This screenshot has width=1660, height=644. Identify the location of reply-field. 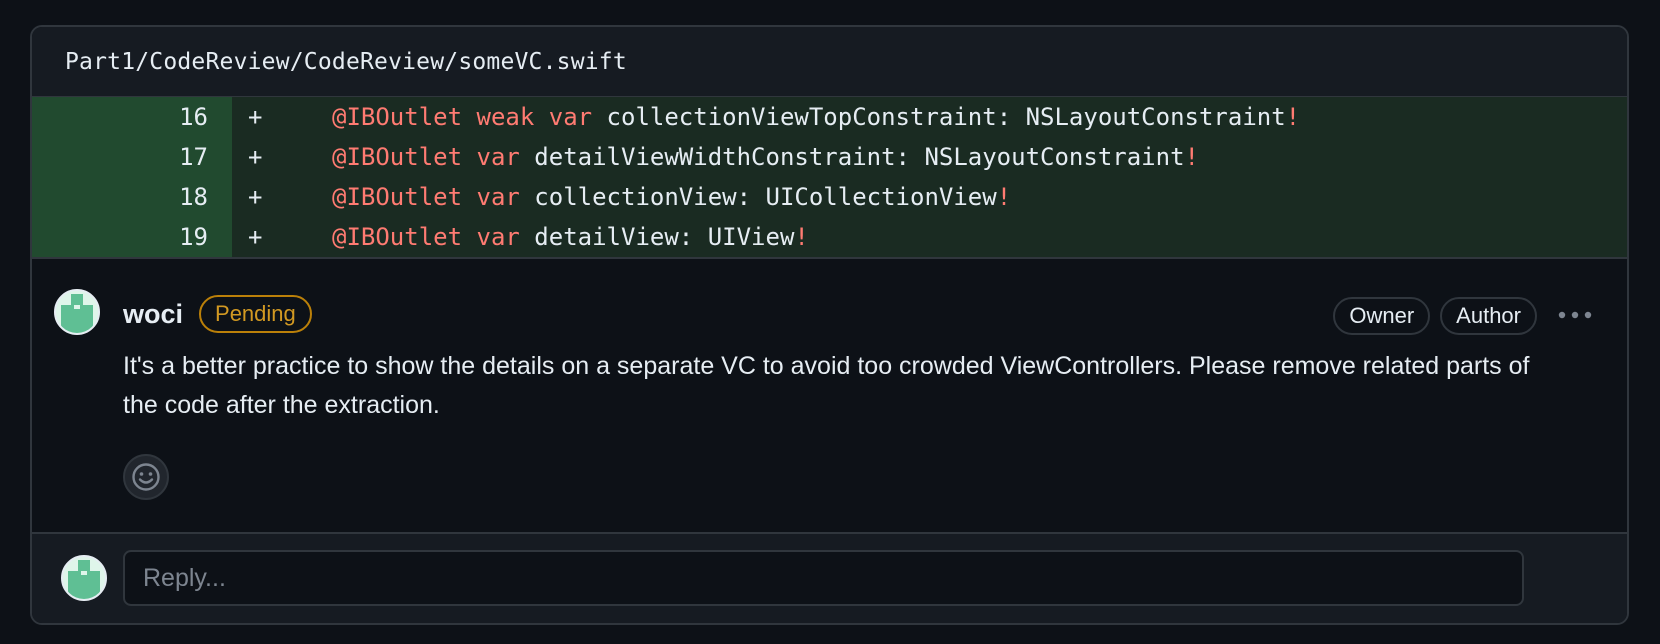
(823, 578).